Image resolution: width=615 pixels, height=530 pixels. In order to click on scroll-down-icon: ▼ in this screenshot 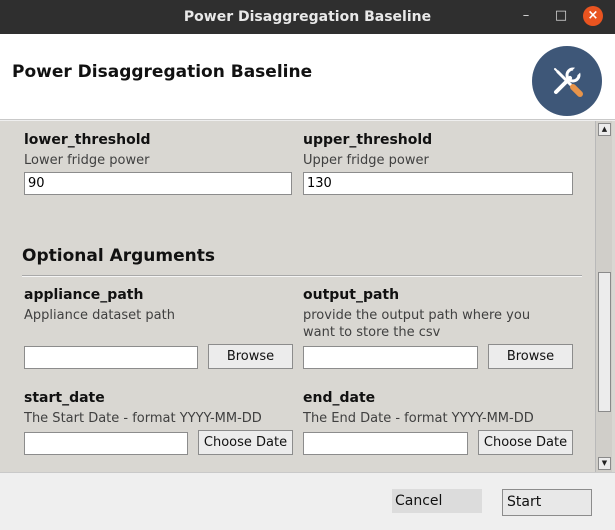, I will do `click(604, 463)`.